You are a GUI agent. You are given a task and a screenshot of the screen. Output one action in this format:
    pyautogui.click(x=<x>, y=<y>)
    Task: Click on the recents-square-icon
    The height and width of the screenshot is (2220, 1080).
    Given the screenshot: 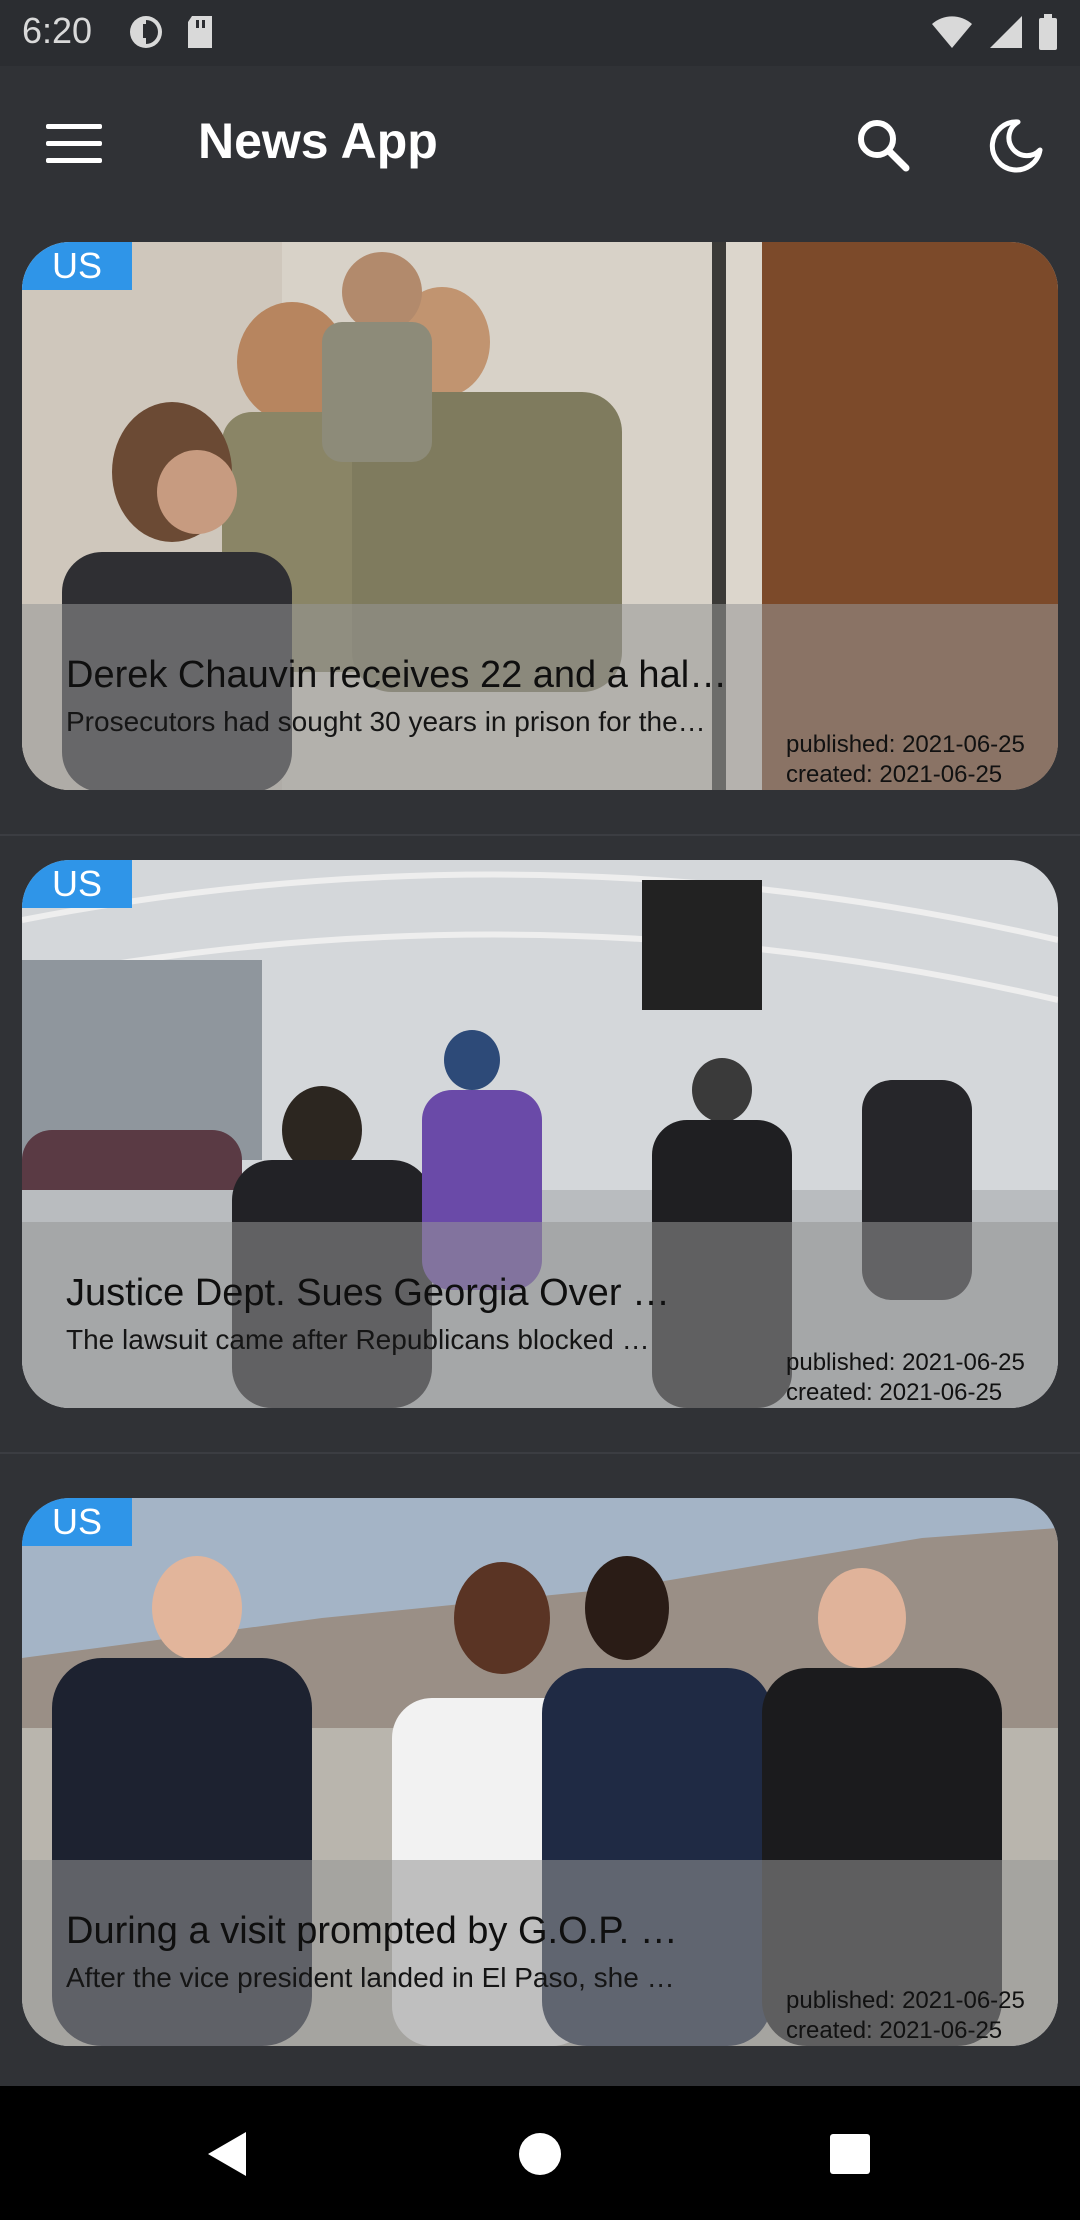 What is the action you would take?
    pyautogui.click(x=850, y=2154)
    